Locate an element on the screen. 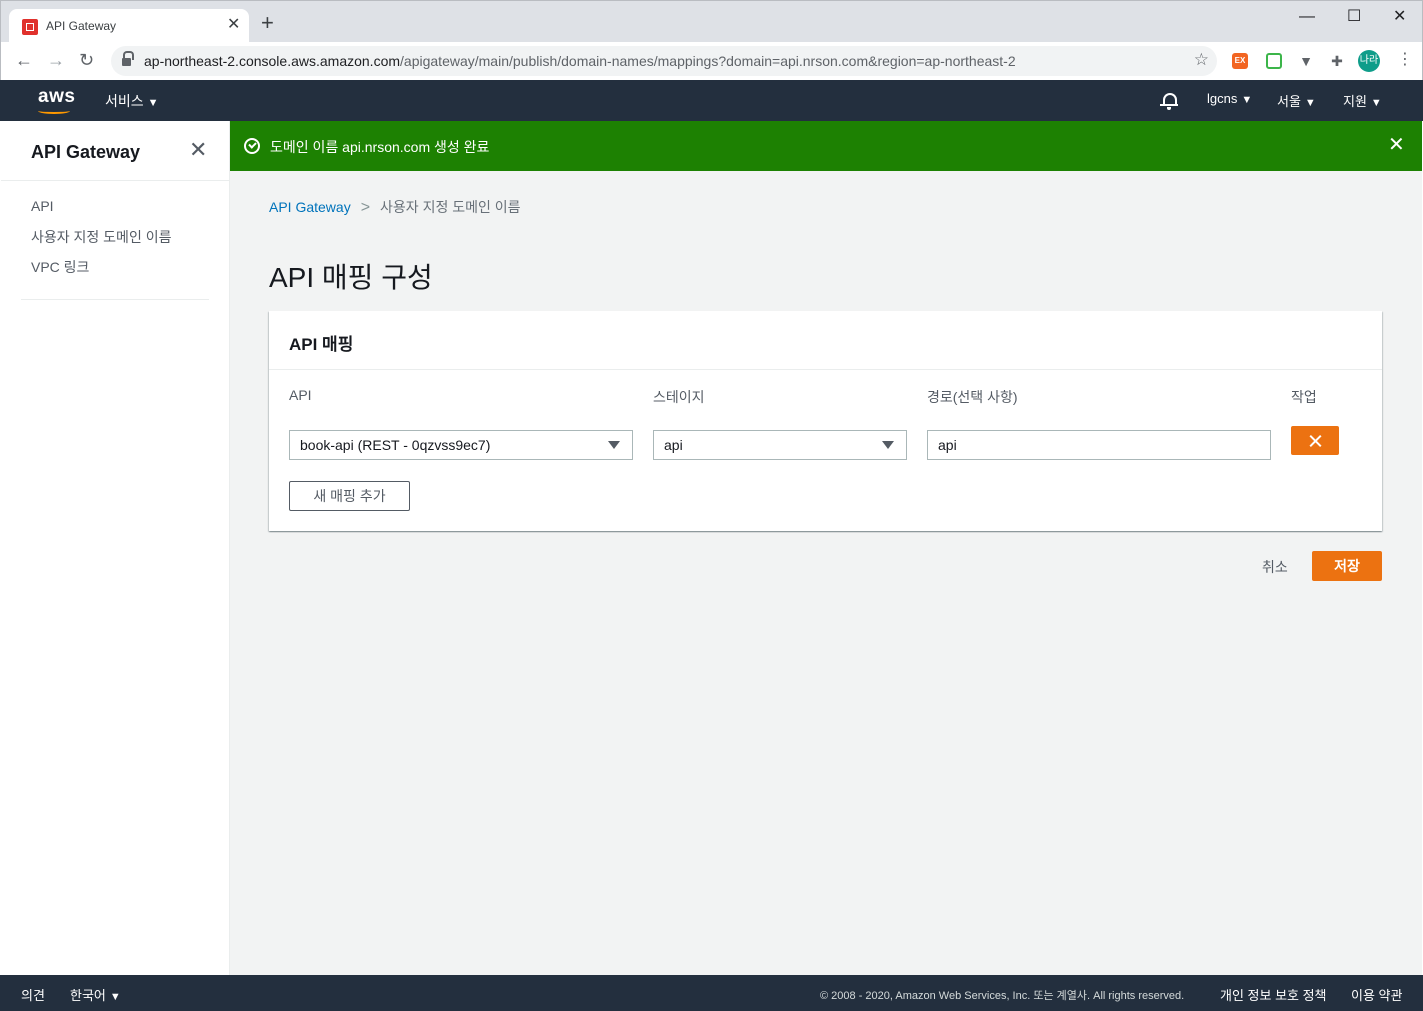  minimize-icon: — is located at coordinates (1307, 17).